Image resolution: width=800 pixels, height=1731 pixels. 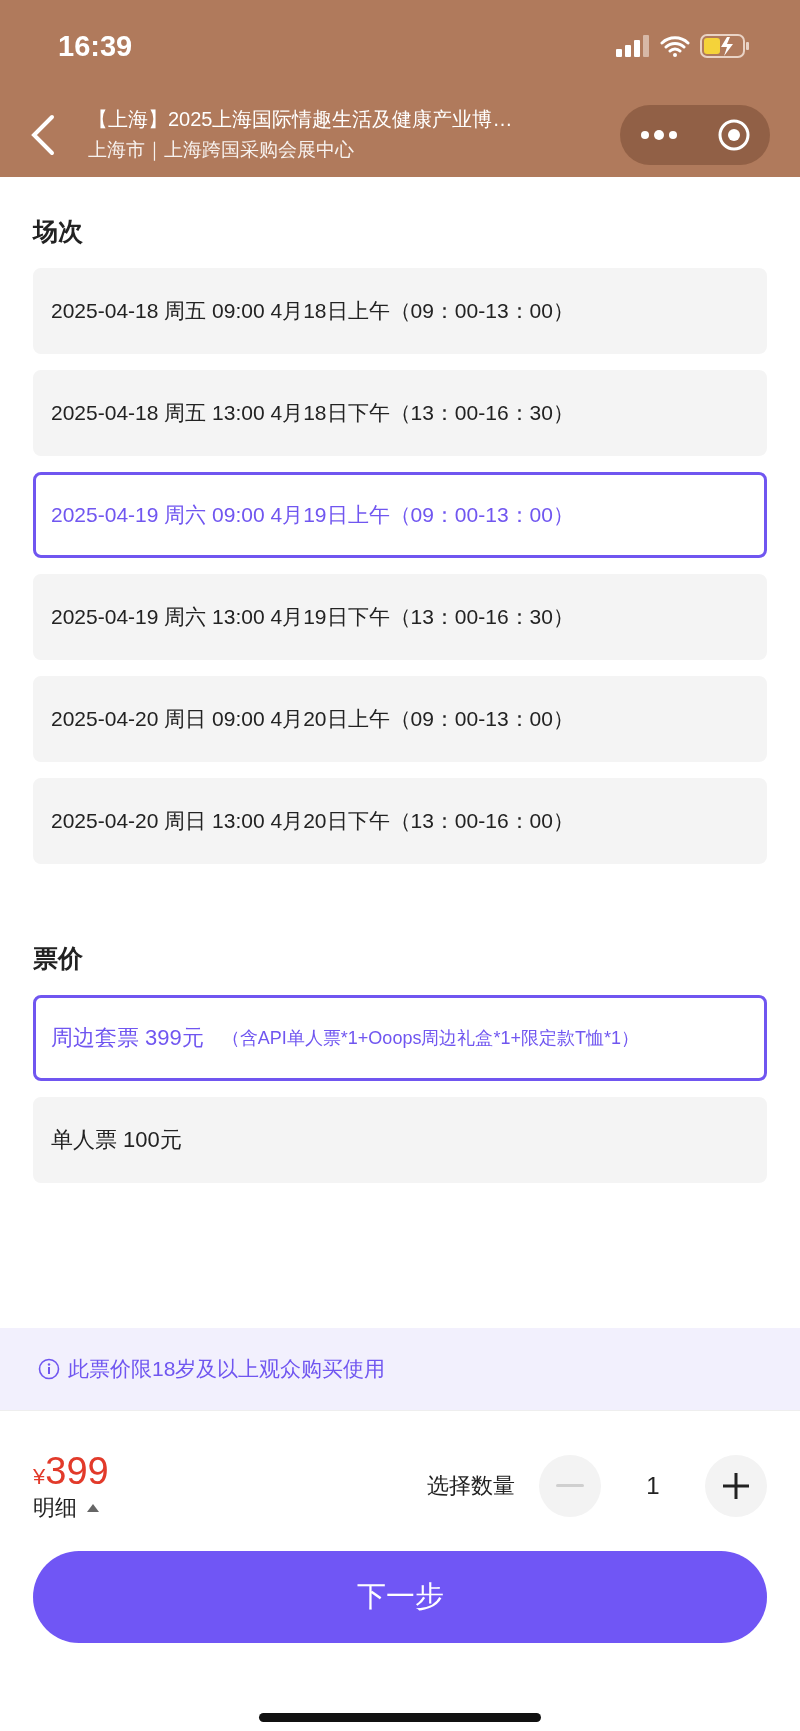 What do you see at coordinates (659, 134) in the screenshot?
I see `more-icon` at bounding box center [659, 134].